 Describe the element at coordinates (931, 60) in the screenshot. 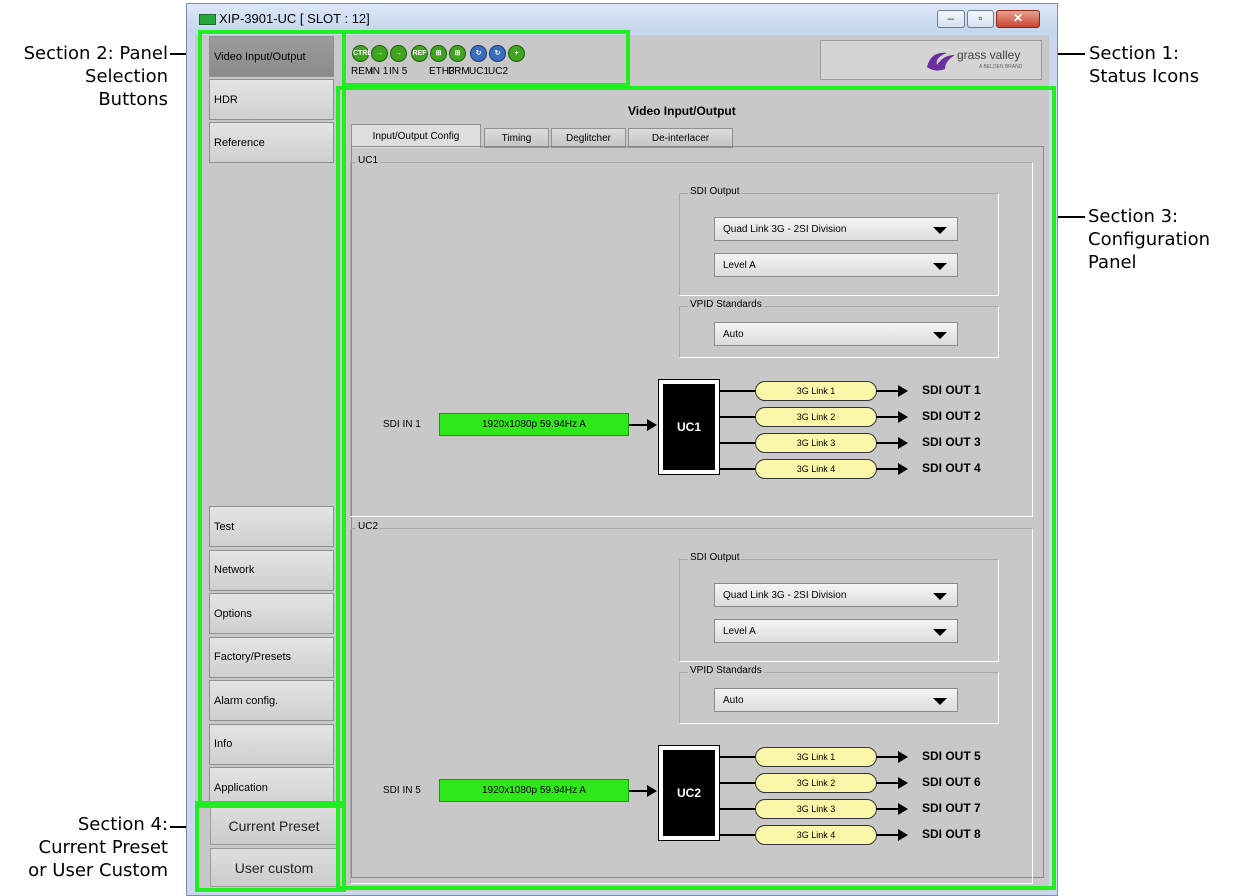

I see `grass-valley-logo: grass valley A BELDEN BRAND` at that location.